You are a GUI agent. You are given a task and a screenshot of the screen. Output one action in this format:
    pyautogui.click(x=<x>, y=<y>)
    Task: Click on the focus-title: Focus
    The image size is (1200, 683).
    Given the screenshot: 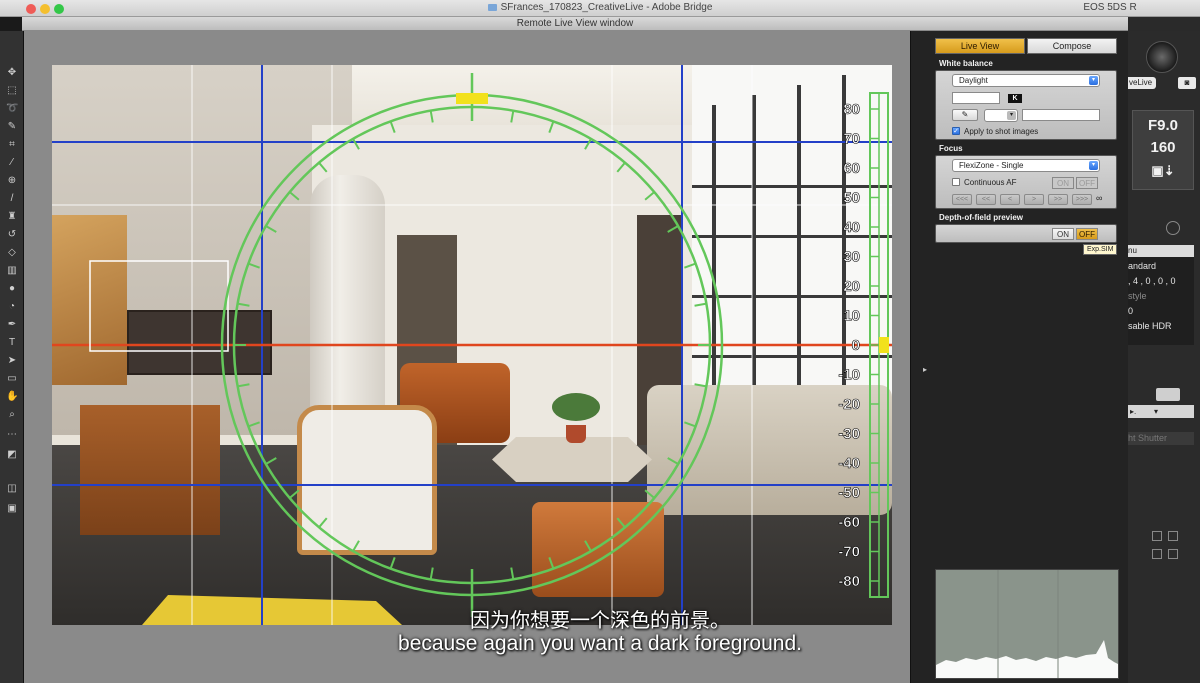 What is the action you would take?
    pyautogui.click(x=951, y=148)
    